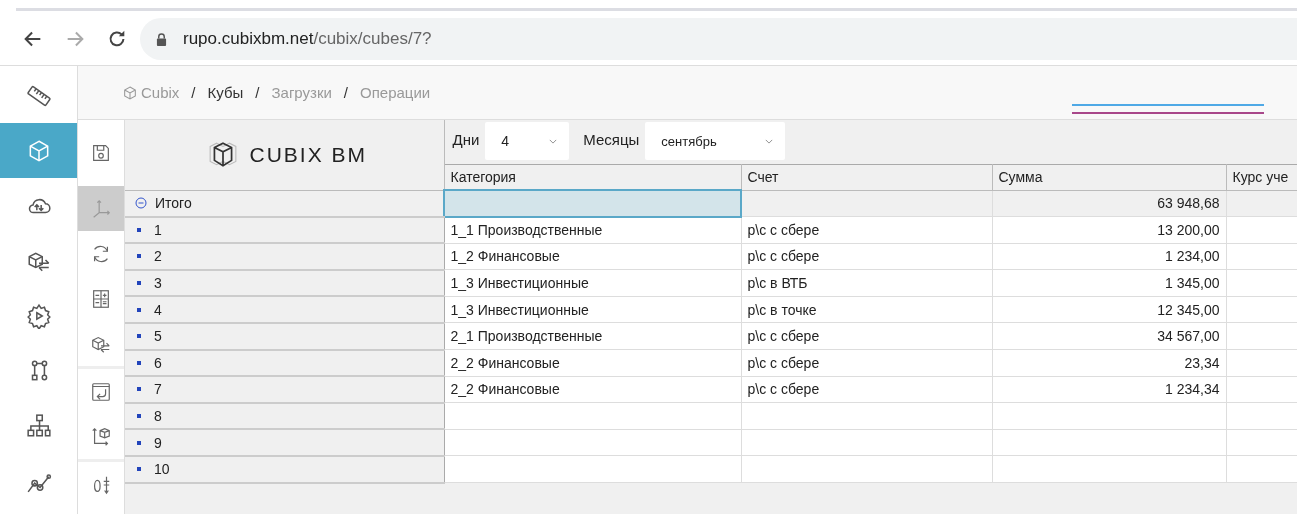 The image size is (1297, 514). I want to click on column-header: Счет, so click(866, 177).